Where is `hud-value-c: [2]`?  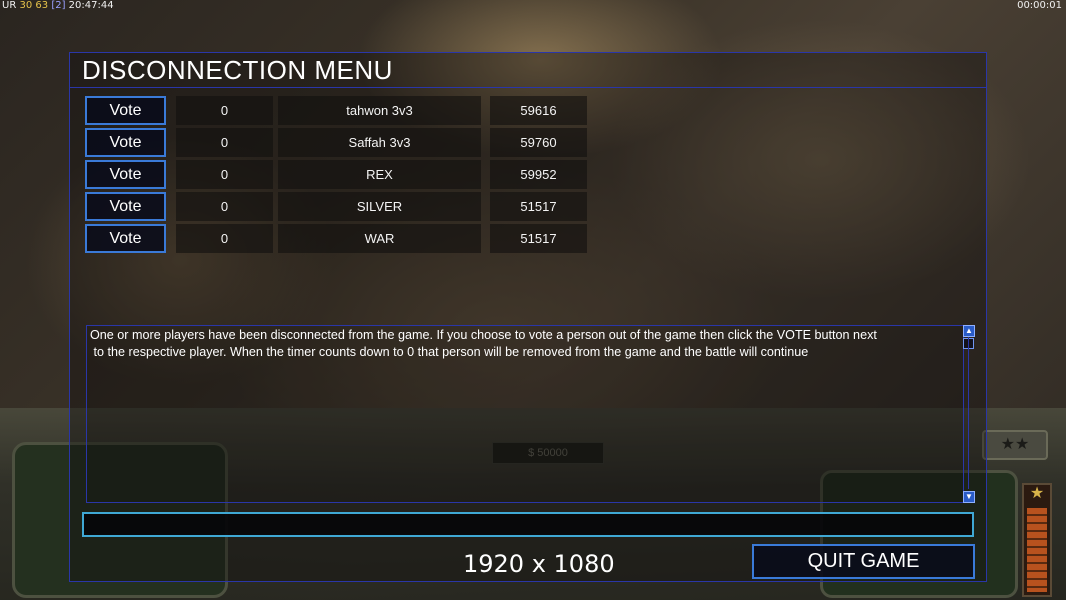
hud-value-c: [2] is located at coordinates (58, 5).